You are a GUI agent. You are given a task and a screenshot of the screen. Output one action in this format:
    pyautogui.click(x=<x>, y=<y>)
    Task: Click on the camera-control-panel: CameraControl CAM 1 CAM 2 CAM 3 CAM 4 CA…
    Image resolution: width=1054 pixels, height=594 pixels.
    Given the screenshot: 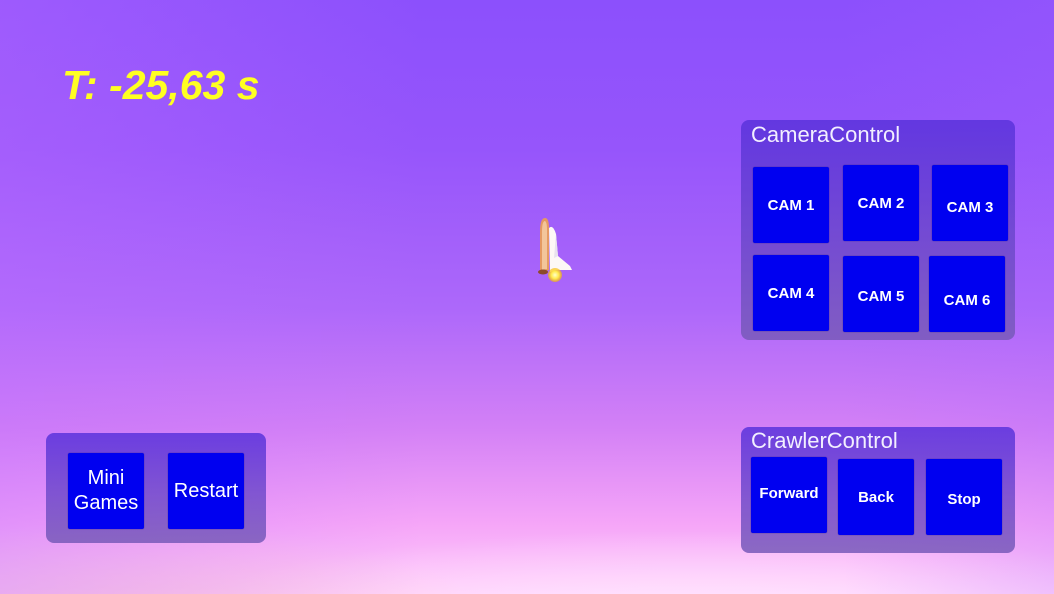 What is the action you would take?
    pyautogui.click(x=878, y=230)
    